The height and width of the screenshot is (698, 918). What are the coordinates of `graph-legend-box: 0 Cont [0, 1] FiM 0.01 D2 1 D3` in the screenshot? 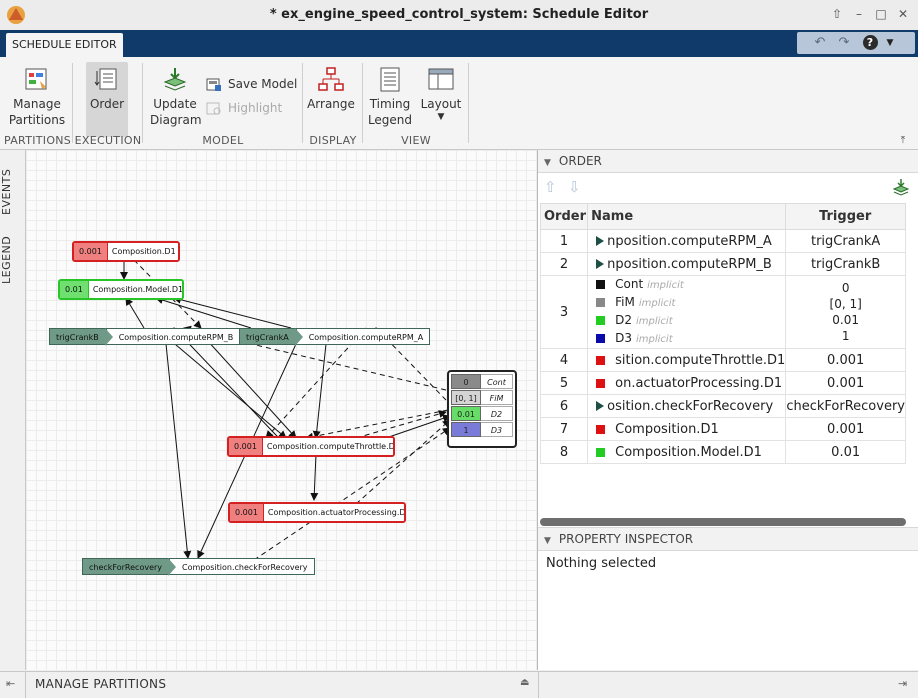 It's located at (482, 409).